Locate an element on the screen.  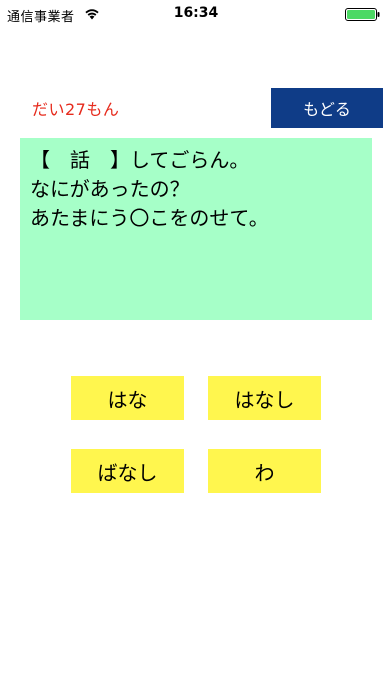
battery-full-icon is located at coordinates (362, 14).